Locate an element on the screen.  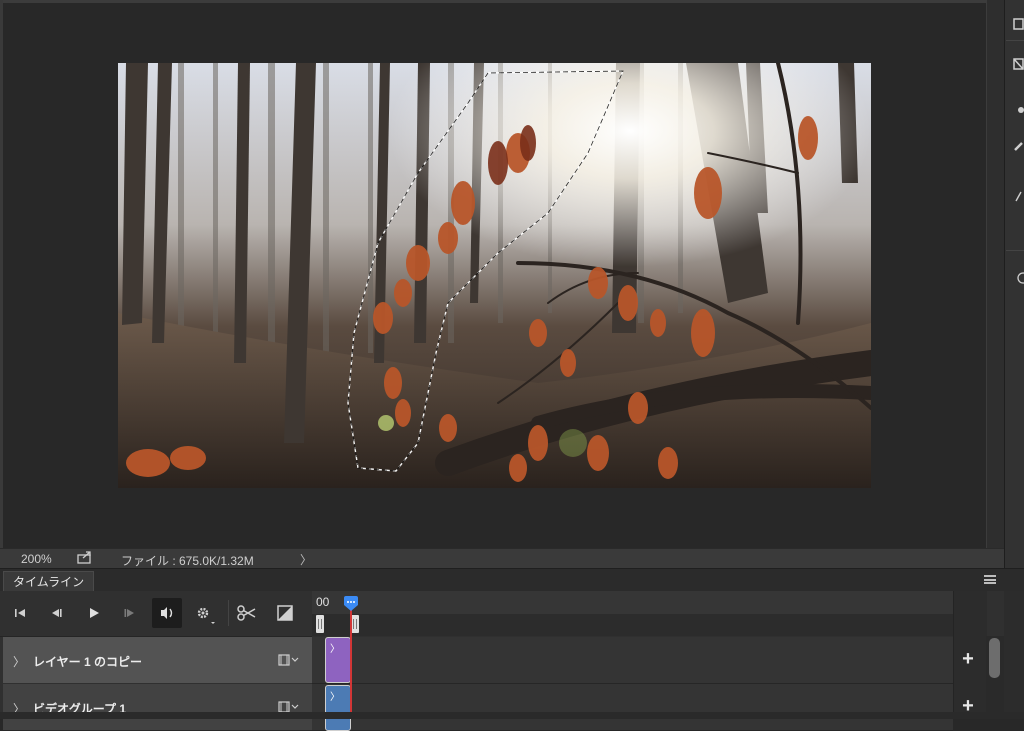
layer-name: レイヤー 1 のコピー is located at coordinates (87, 662).